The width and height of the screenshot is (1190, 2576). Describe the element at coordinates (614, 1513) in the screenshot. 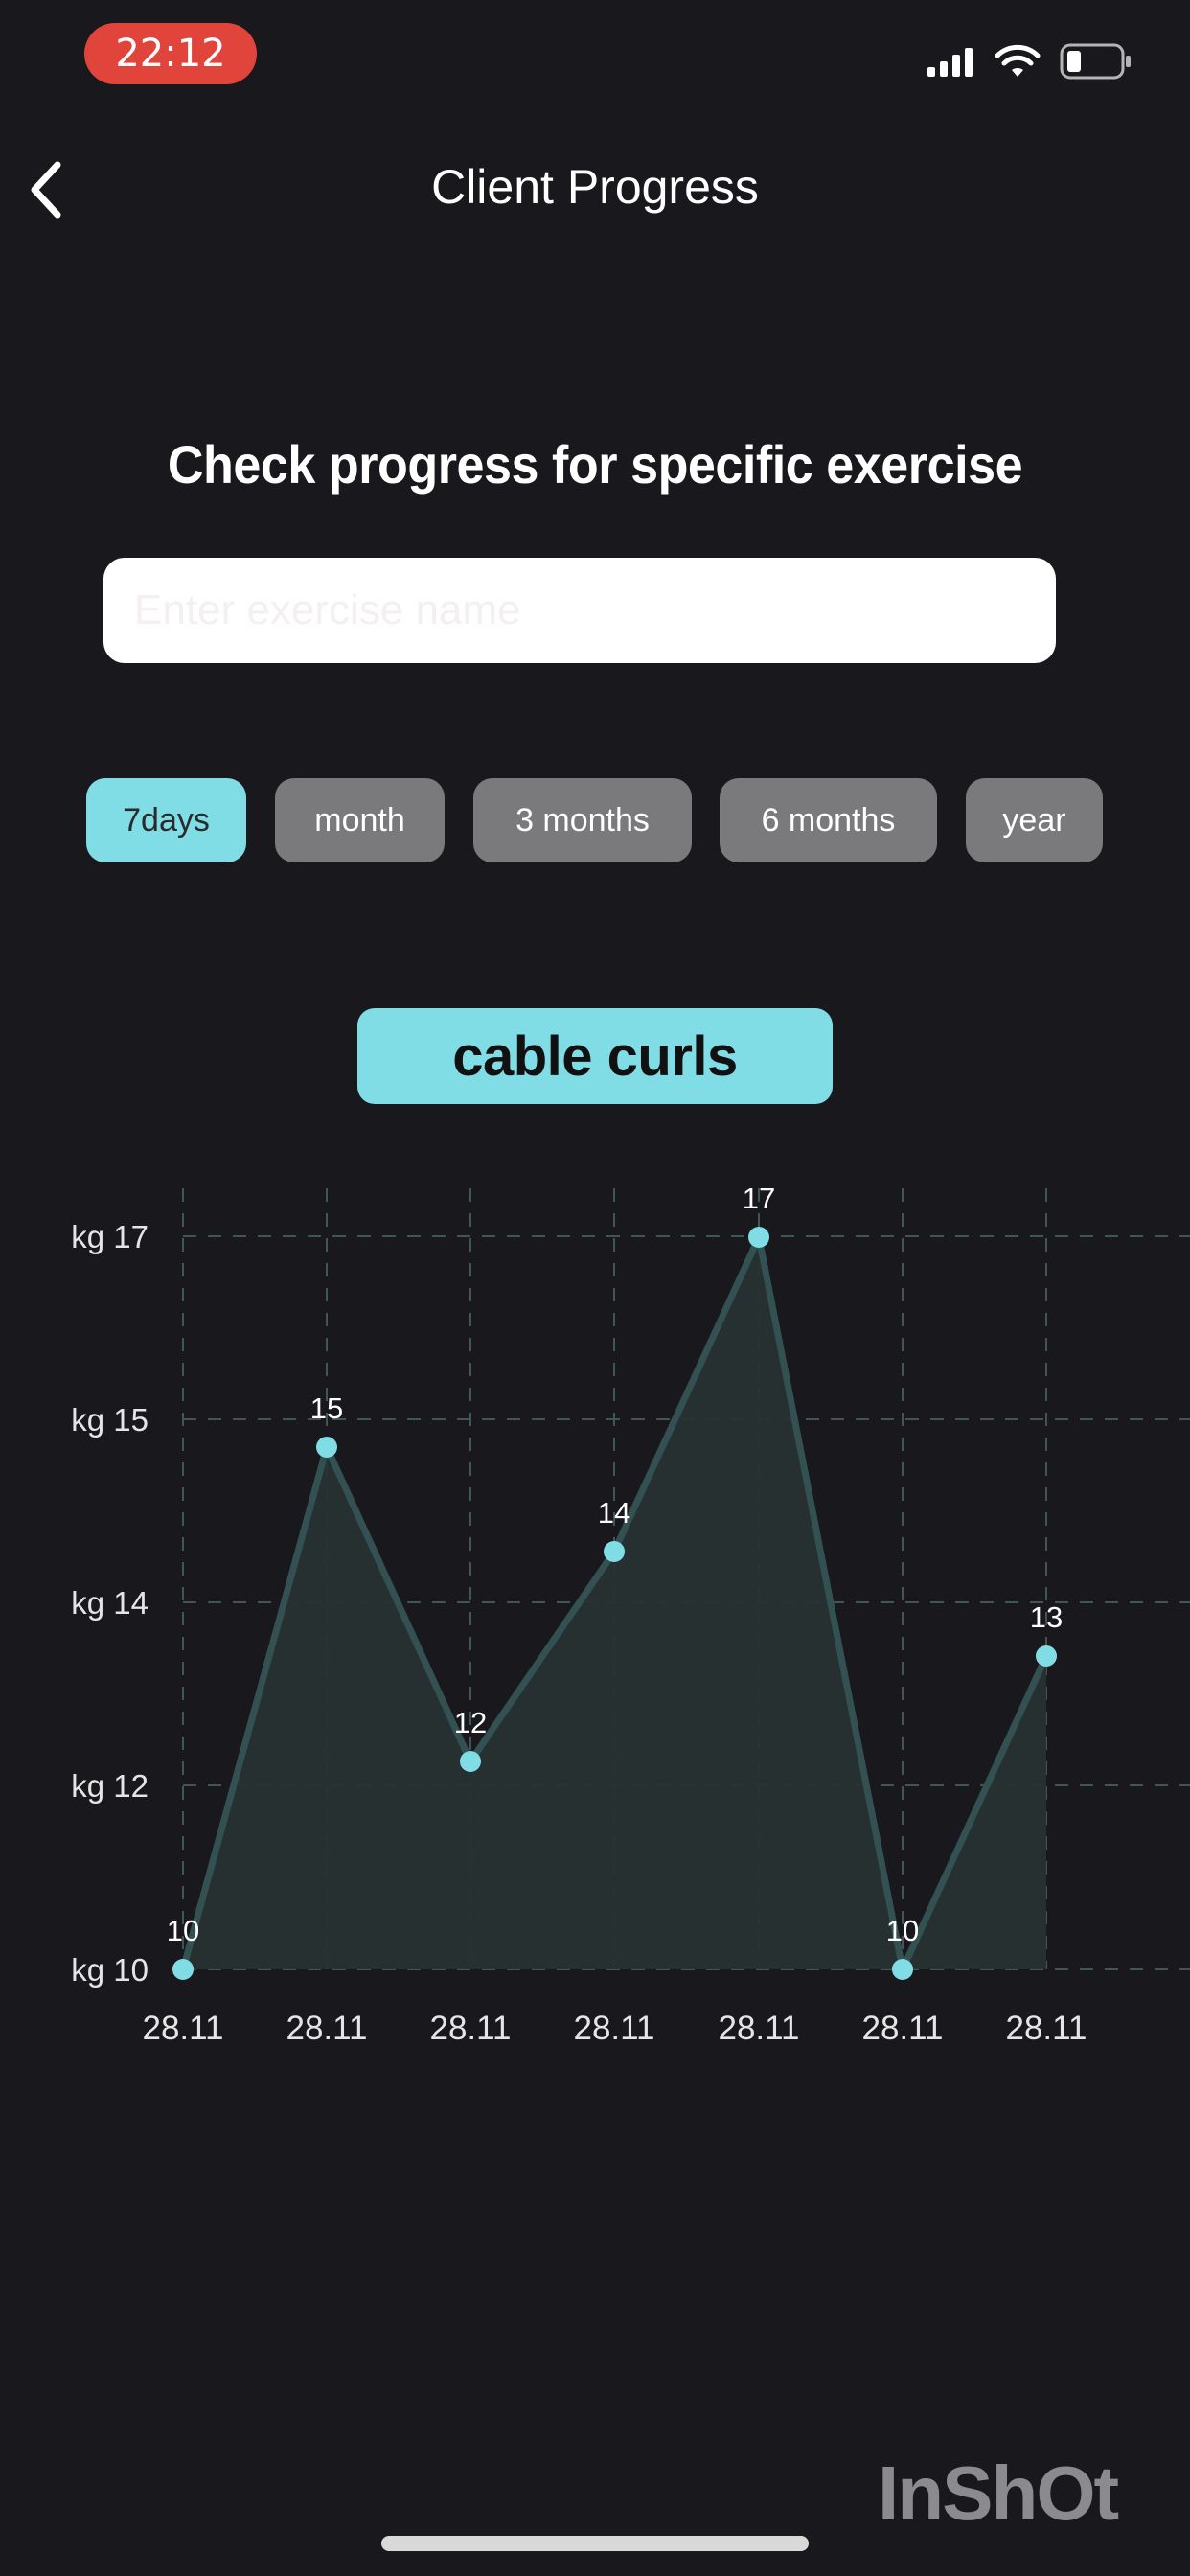

I see `data-label: 14` at that location.